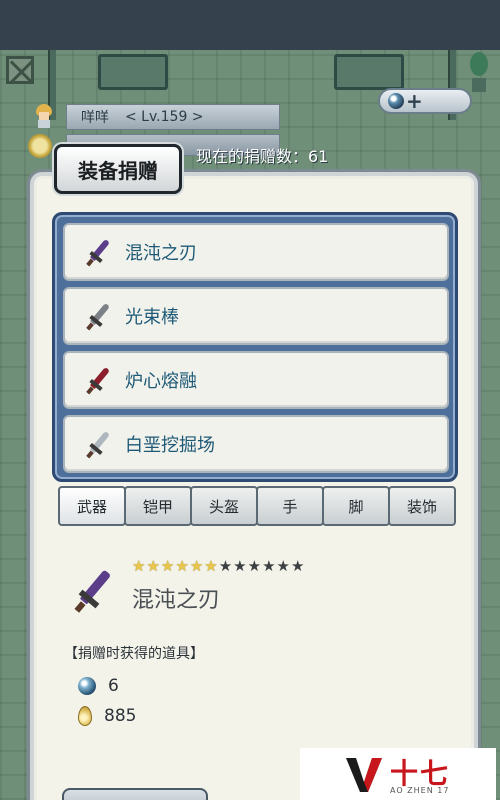 The width and height of the screenshot is (500, 800). Describe the element at coordinates (20, 70) in the screenshot. I see `crate-decoration` at that location.